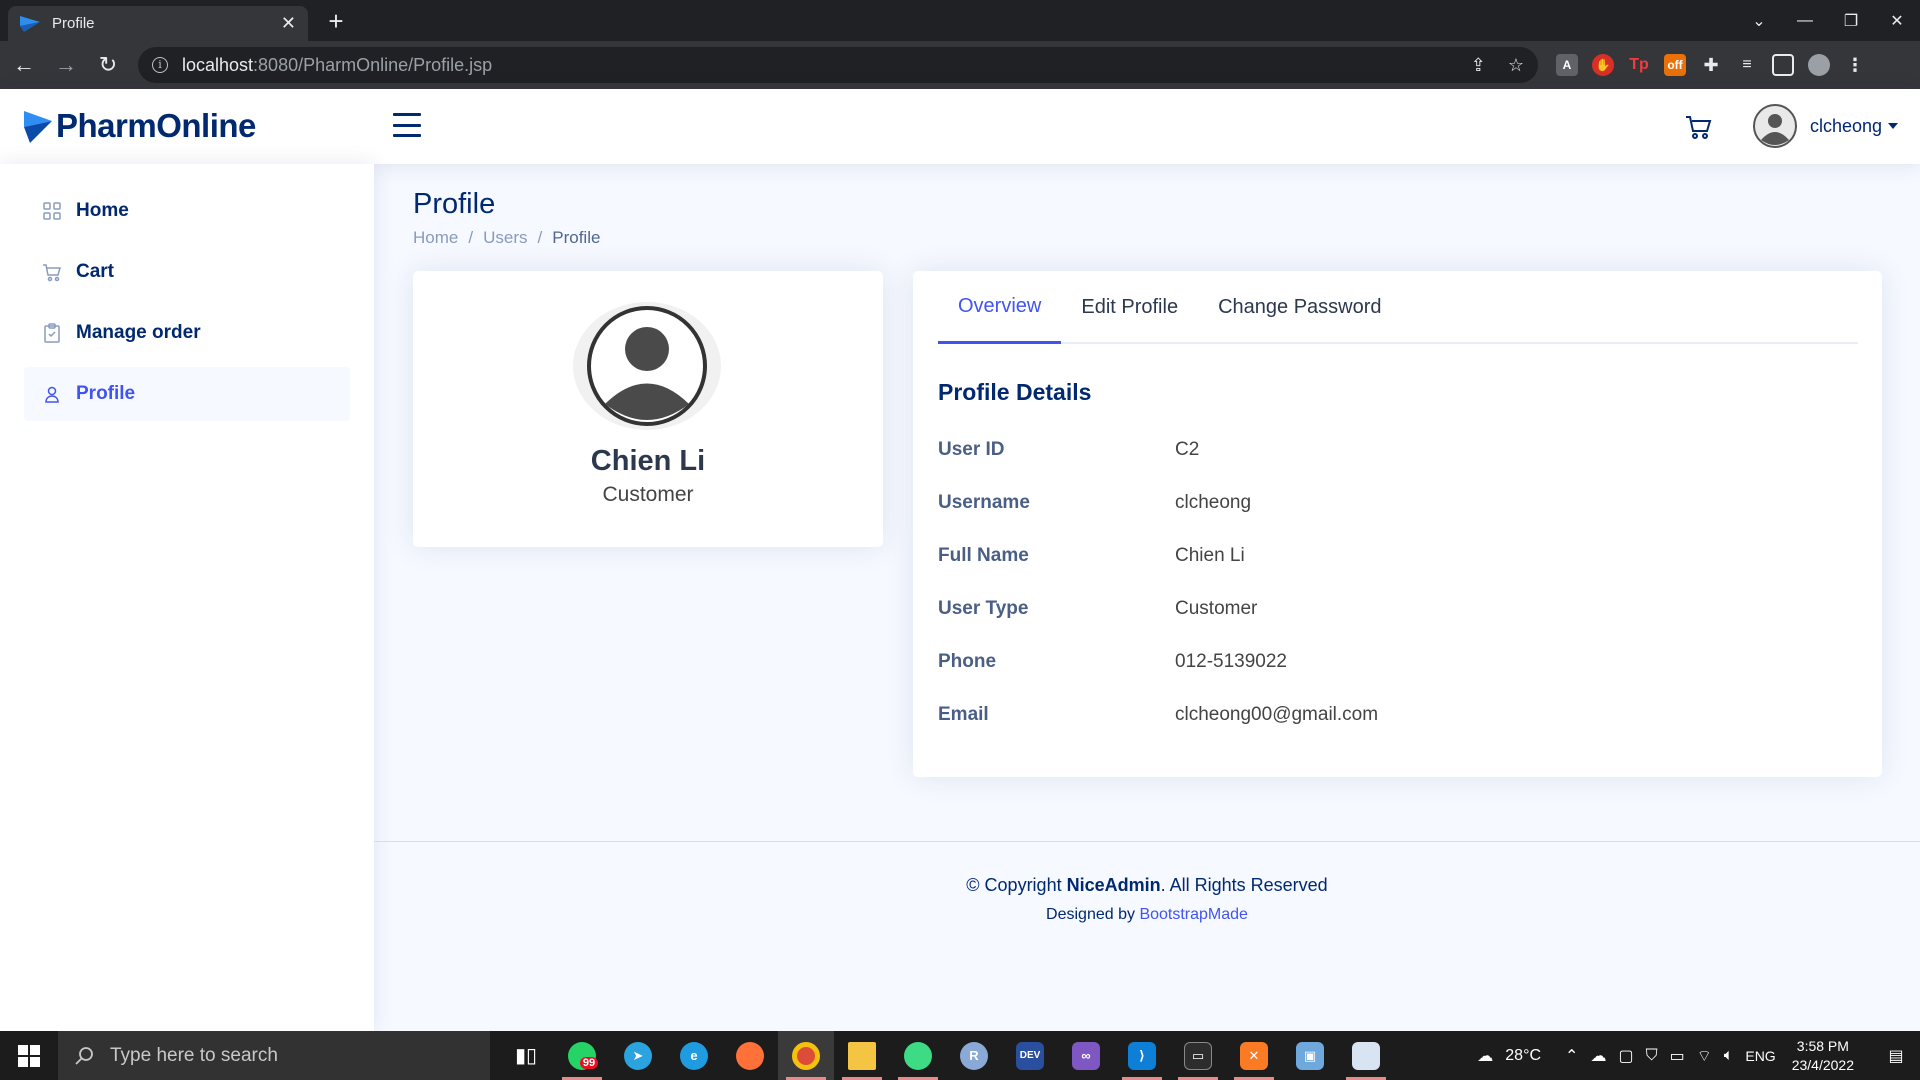  I want to click on tab-edit-profile: Edit Profile, so click(1129, 307).